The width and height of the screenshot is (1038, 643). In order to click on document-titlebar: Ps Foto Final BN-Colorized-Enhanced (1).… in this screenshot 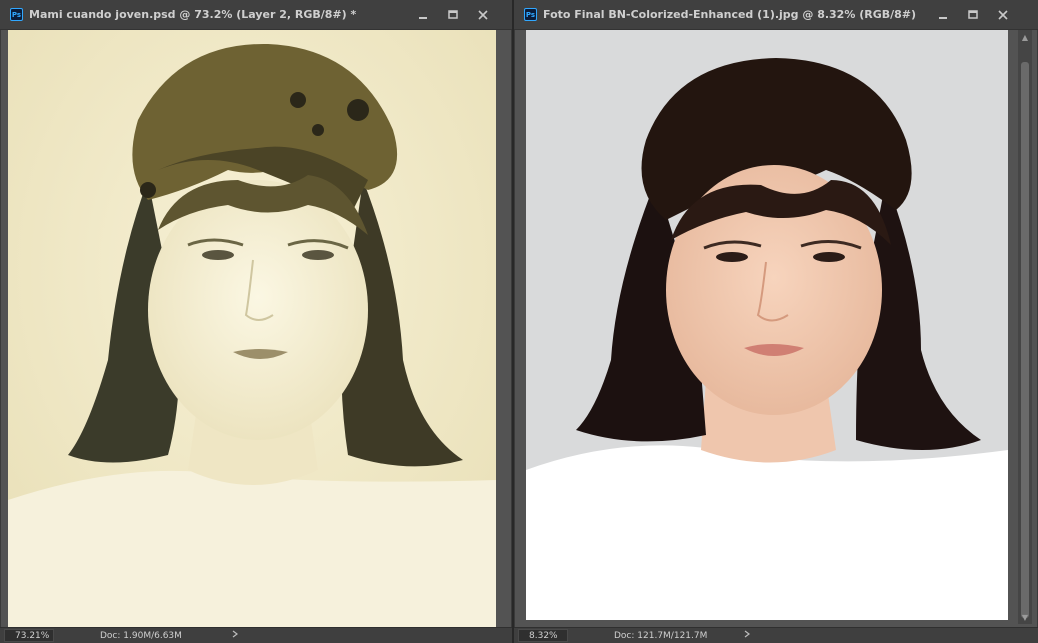, I will do `click(776, 15)`.